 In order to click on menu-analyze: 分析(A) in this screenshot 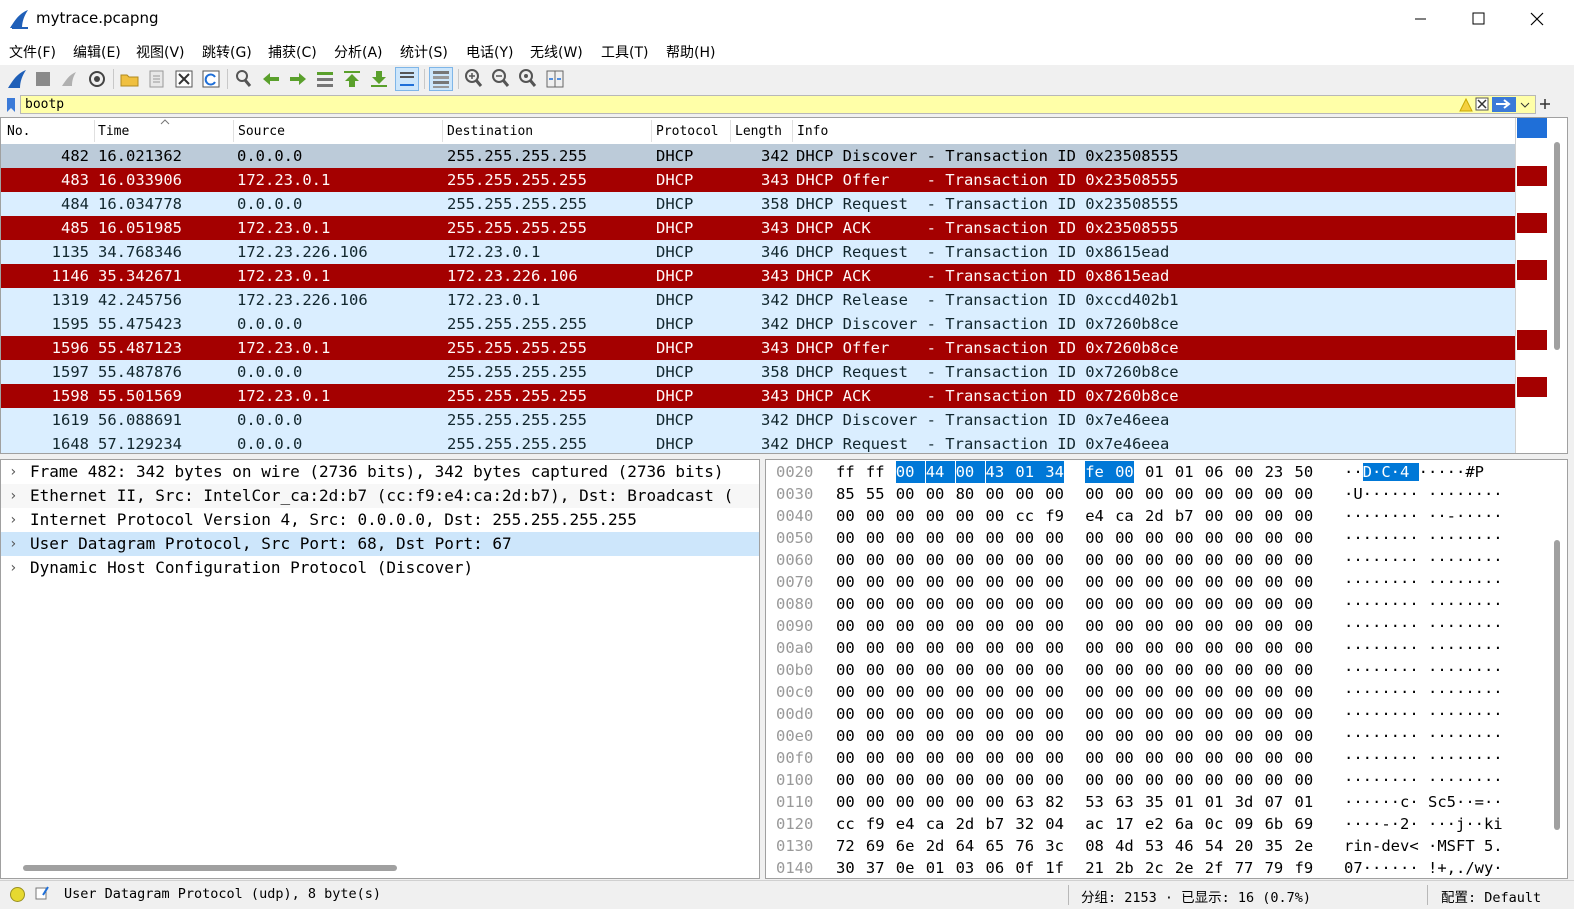, I will do `click(358, 52)`.